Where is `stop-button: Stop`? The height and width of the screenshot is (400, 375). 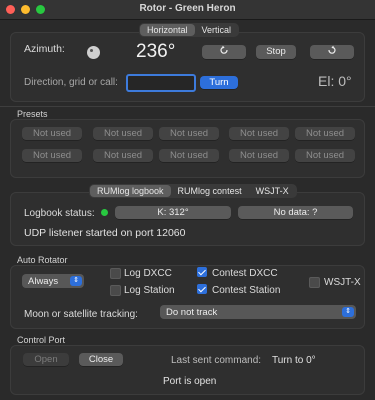 stop-button: Stop is located at coordinates (276, 52).